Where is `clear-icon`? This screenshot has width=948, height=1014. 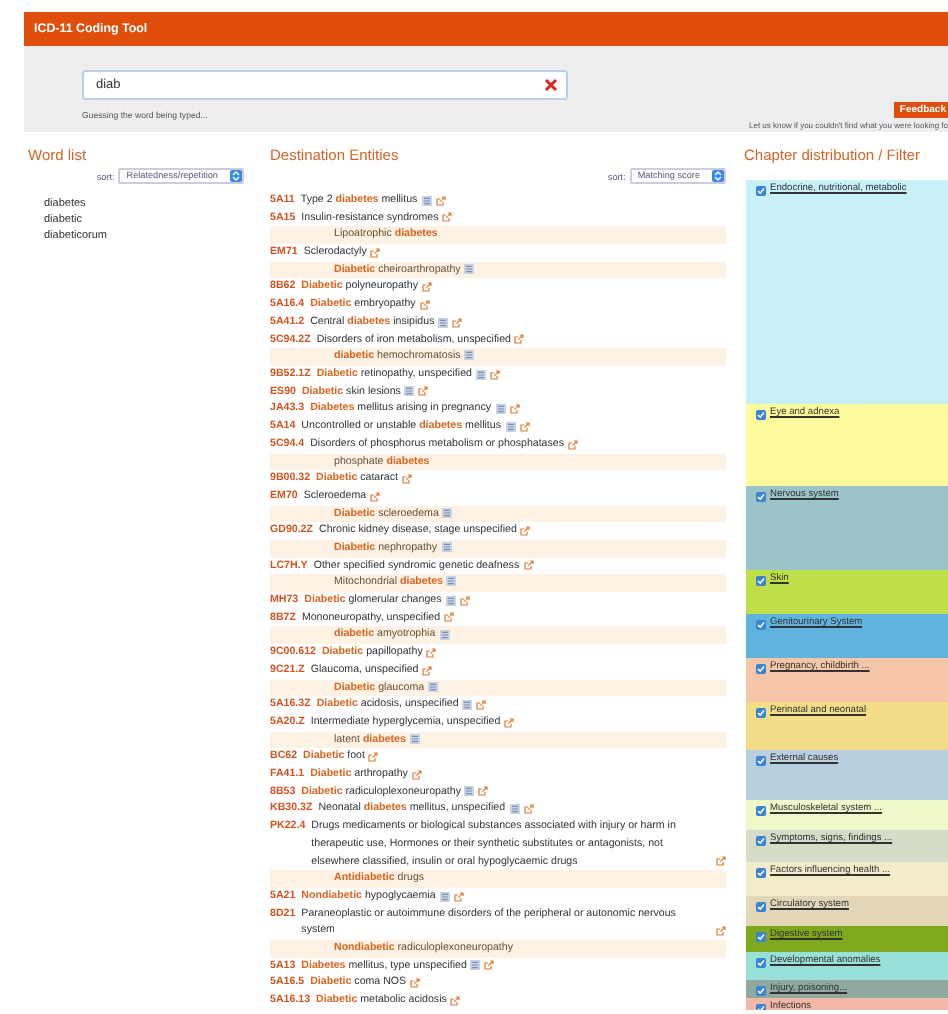 clear-icon is located at coordinates (551, 85).